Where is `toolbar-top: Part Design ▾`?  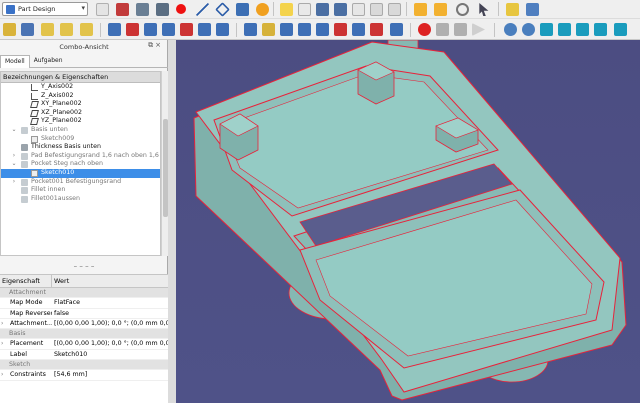
toolbar-top: Part Design ▾ is located at coordinates (320, 9).